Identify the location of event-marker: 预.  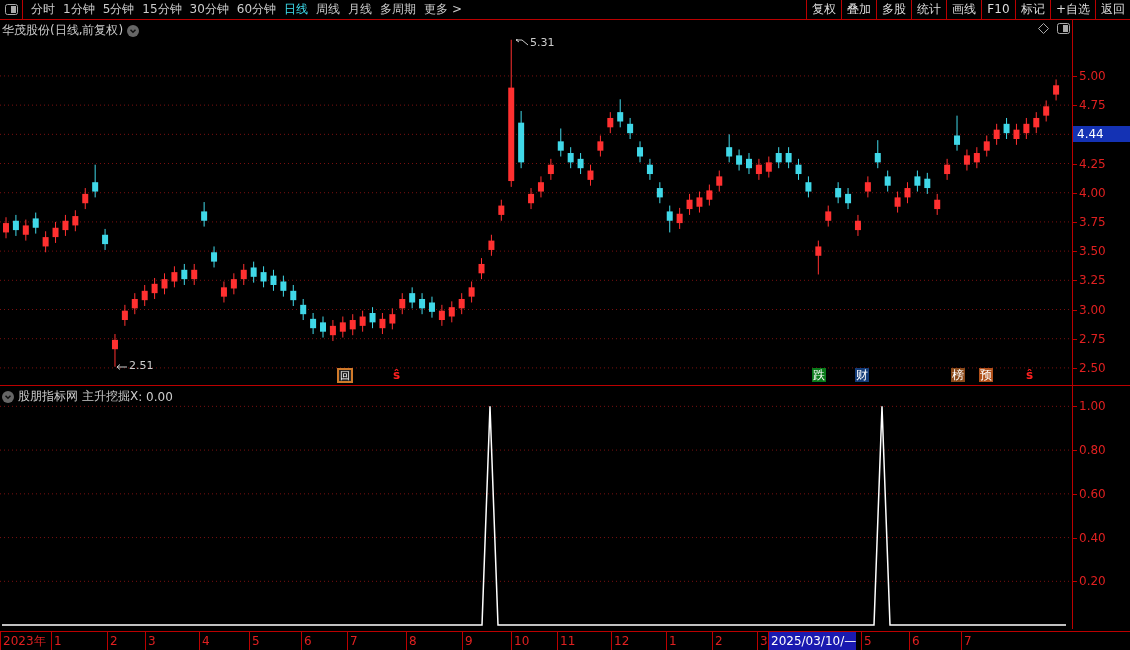
(986, 375).